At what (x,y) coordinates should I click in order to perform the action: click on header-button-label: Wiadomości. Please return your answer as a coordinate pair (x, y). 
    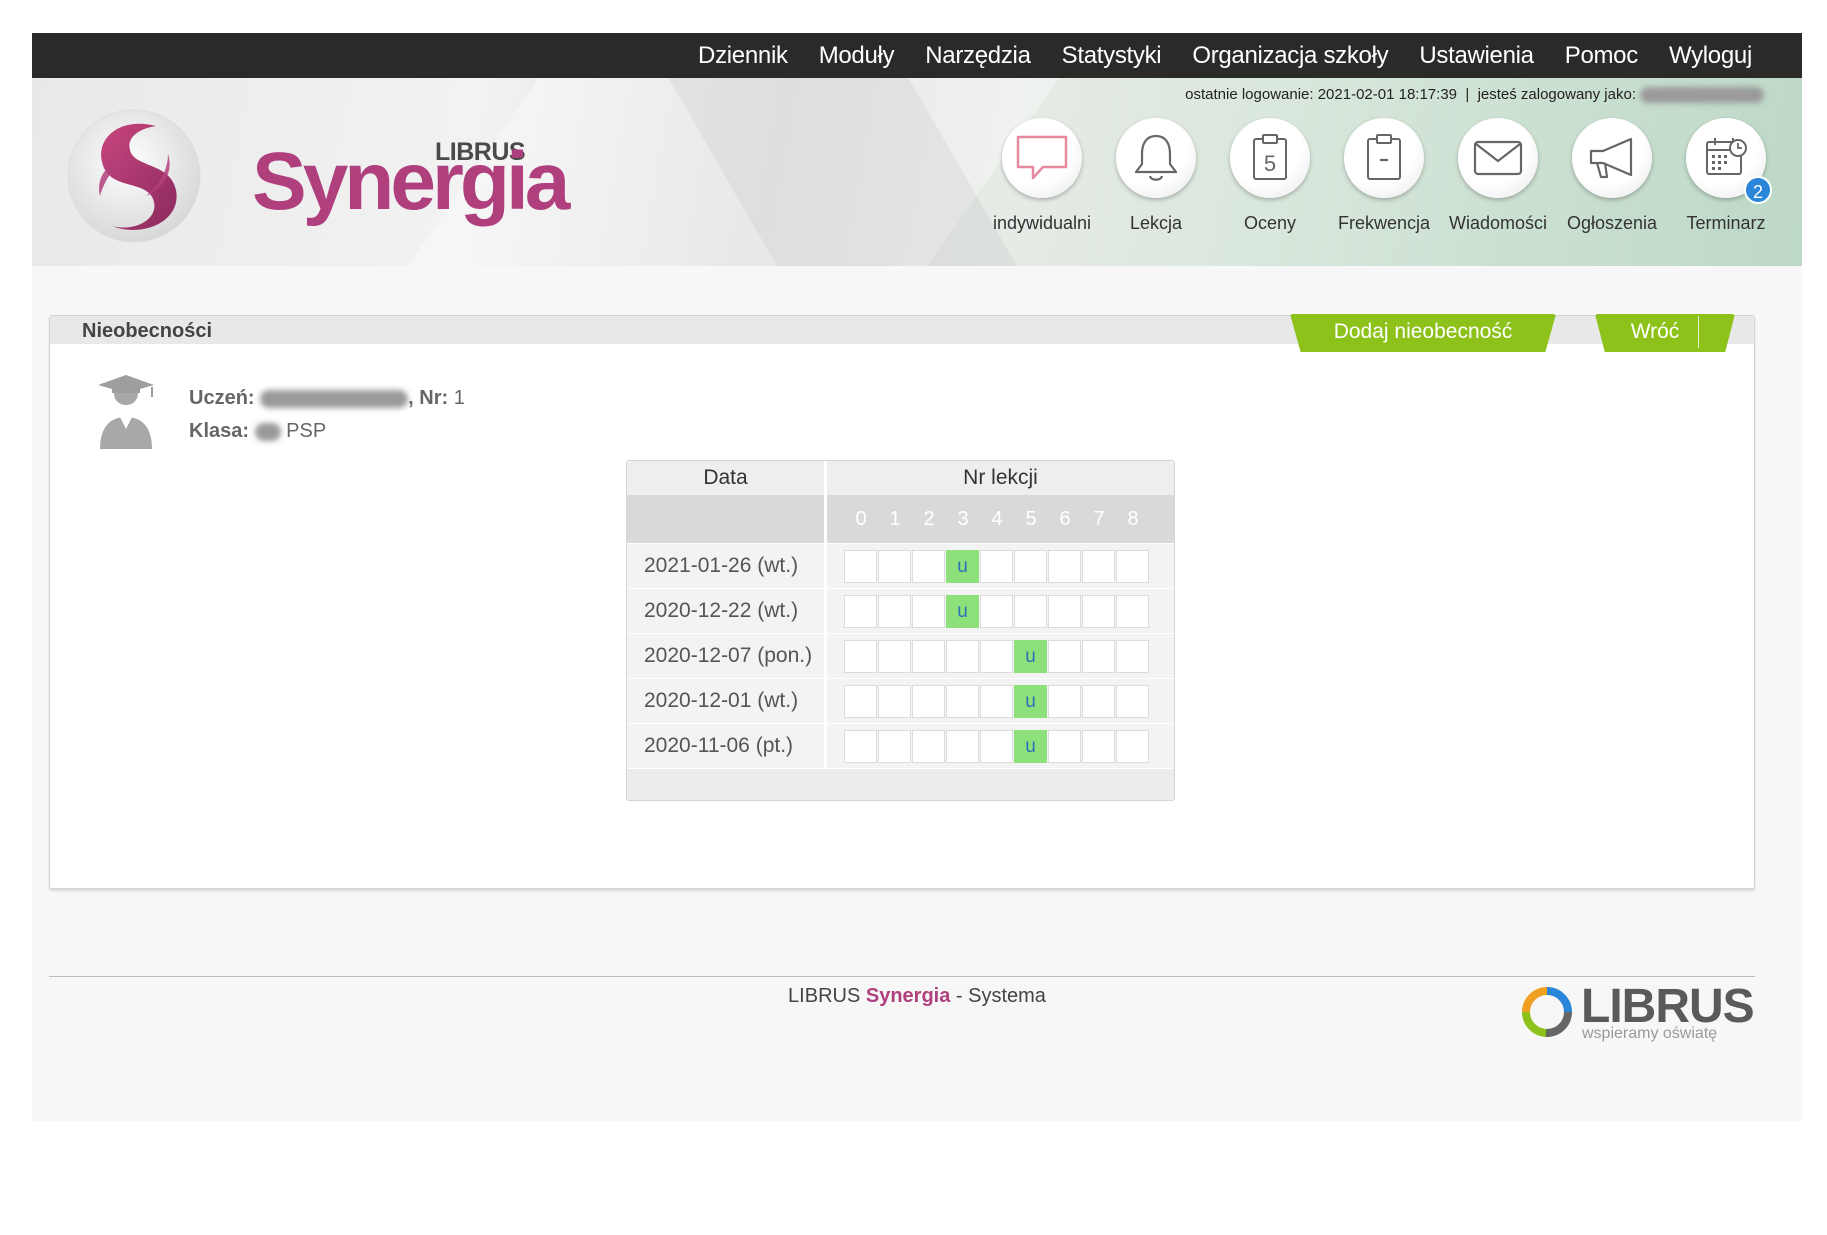
    Looking at the image, I should click on (1498, 223).